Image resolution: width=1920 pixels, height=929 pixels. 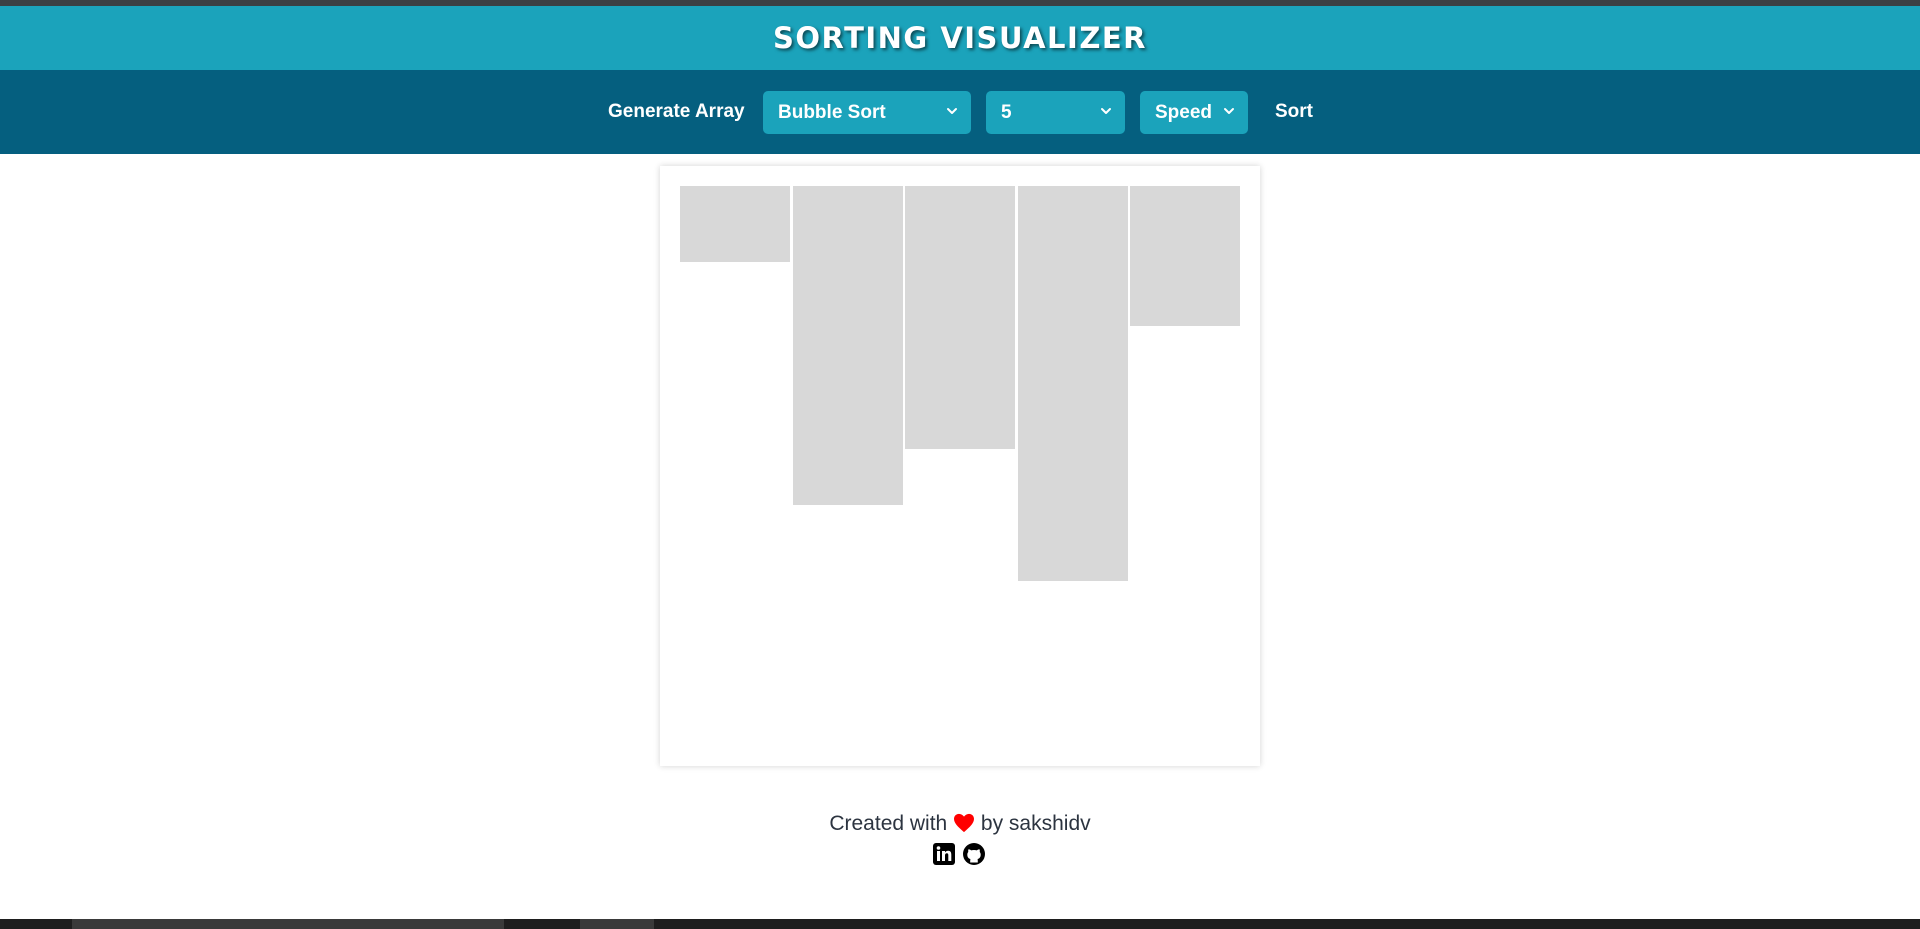 I want to click on linkedin-icon, so click(x=944, y=854).